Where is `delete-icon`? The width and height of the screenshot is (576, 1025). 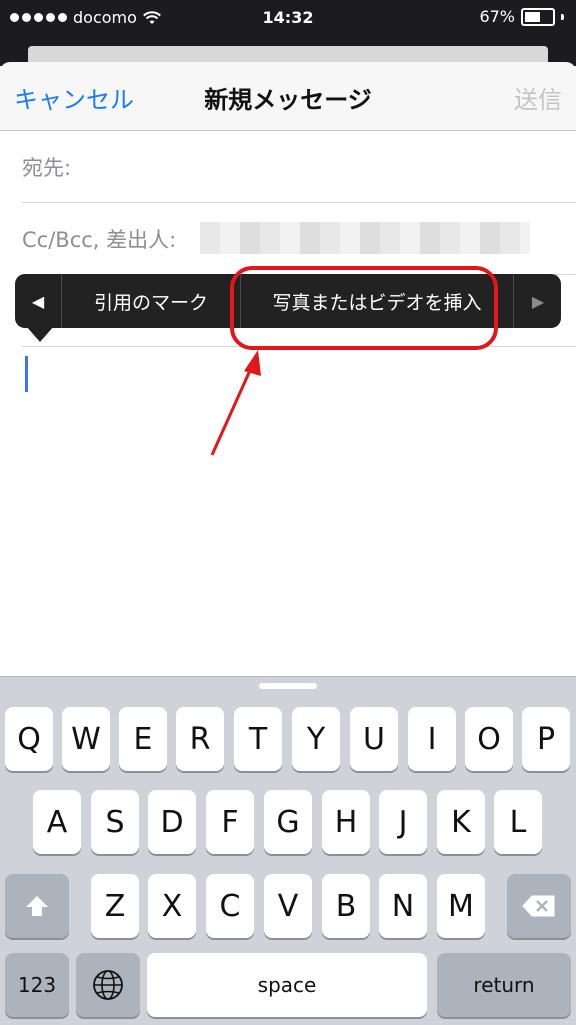
delete-icon is located at coordinates (538, 906).